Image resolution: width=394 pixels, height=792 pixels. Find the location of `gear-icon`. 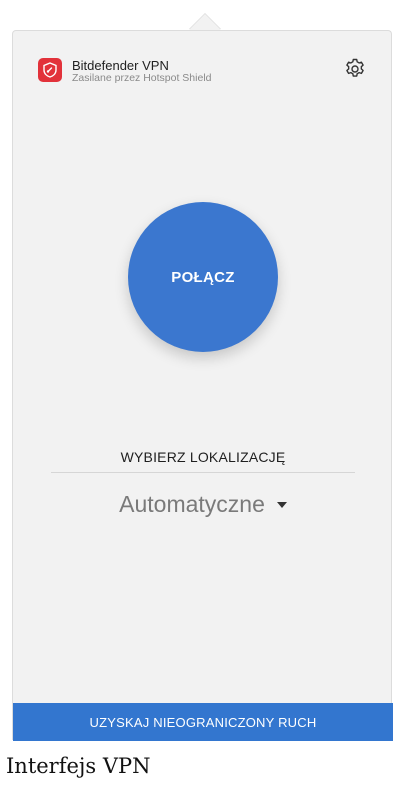

gear-icon is located at coordinates (355, 71).